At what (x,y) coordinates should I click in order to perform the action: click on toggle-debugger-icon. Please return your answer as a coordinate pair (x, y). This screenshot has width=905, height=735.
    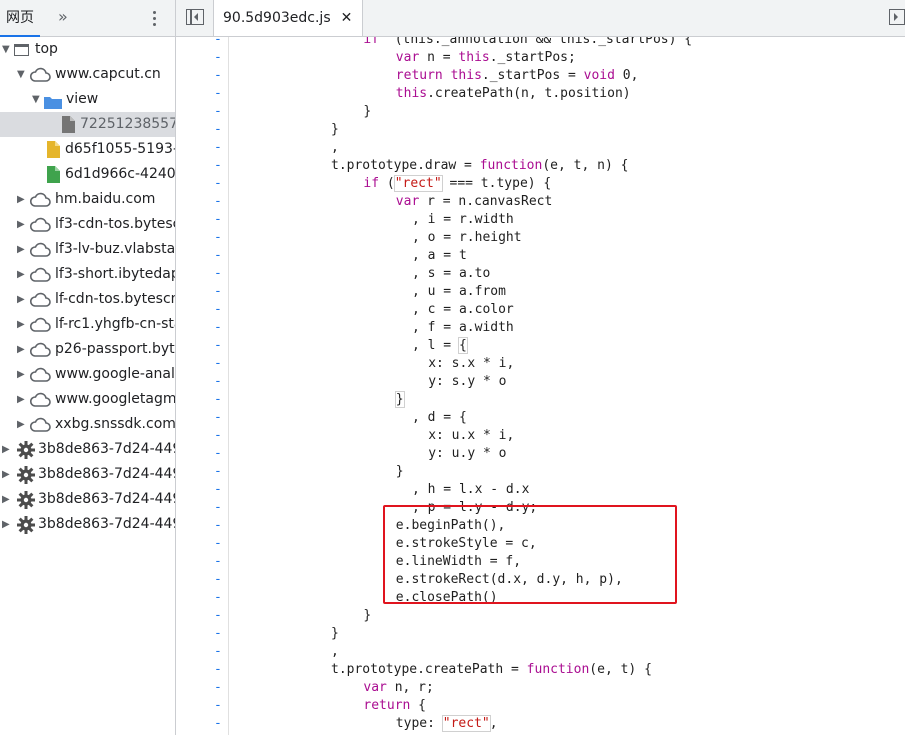
    Looking at the image, I should click on (897, 17).